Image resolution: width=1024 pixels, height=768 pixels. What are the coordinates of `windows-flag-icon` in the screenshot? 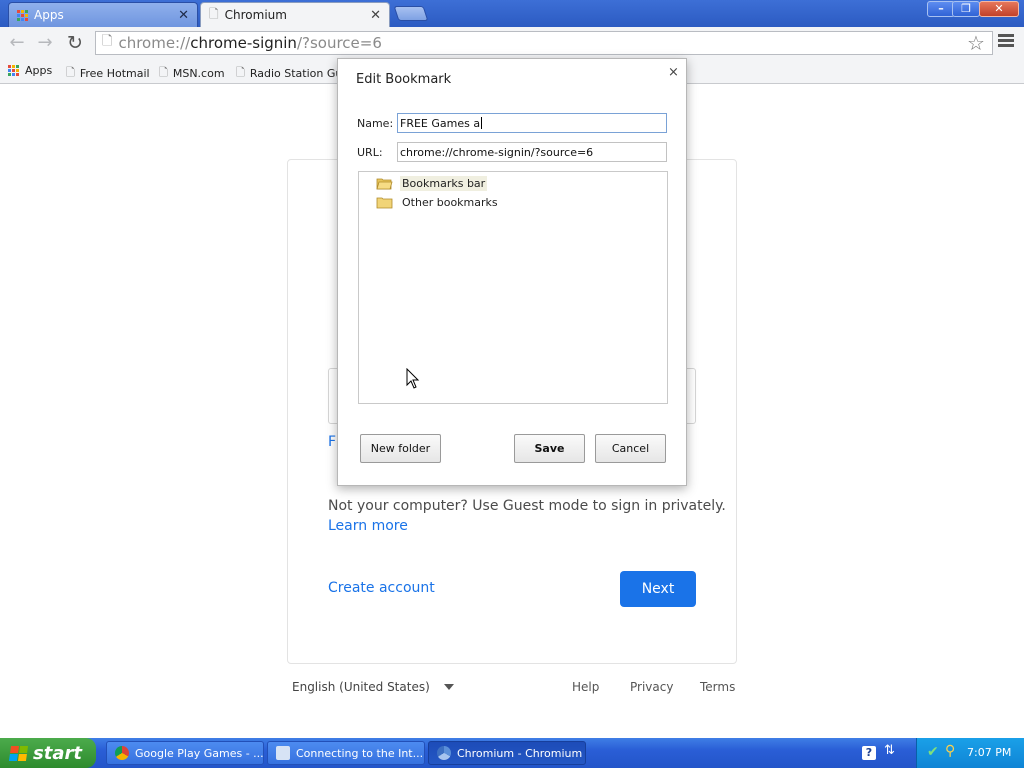 It's located at (18, 753).